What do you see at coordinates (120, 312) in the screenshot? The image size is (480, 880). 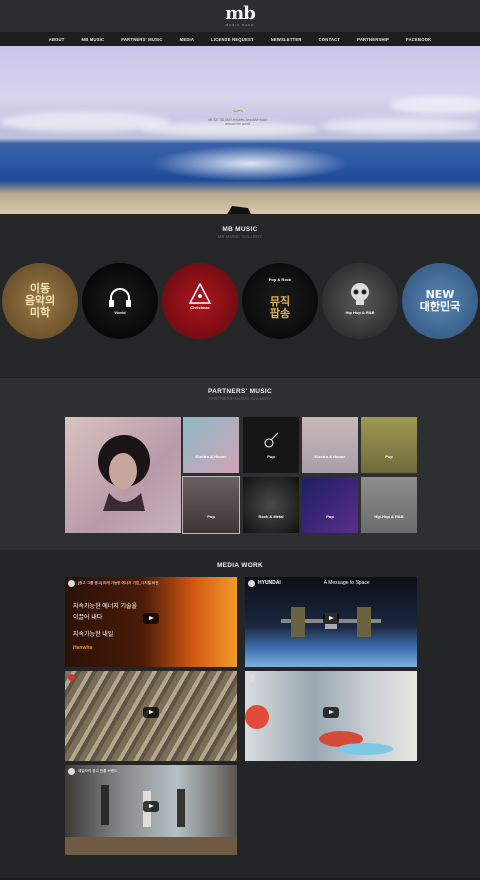 I see `genre-label: World` at bounding box center [120, 312].